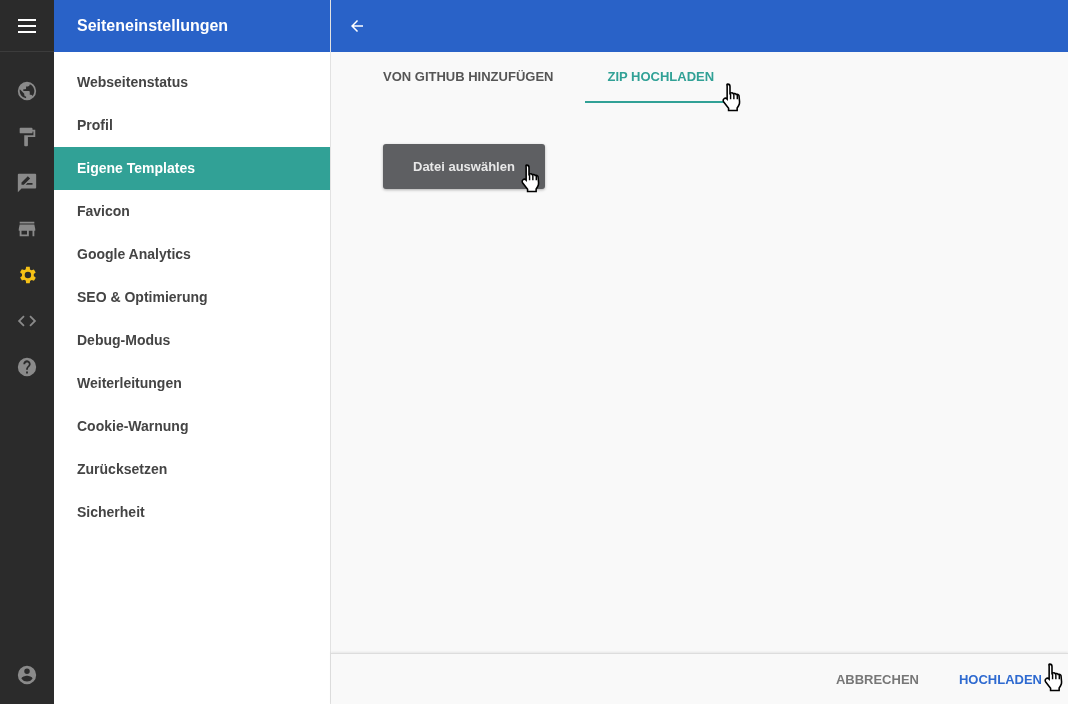  Describe the element at coordinates (1000, 679) in the screenshot. I see `upload-button: HOCHLADEN` at that location.